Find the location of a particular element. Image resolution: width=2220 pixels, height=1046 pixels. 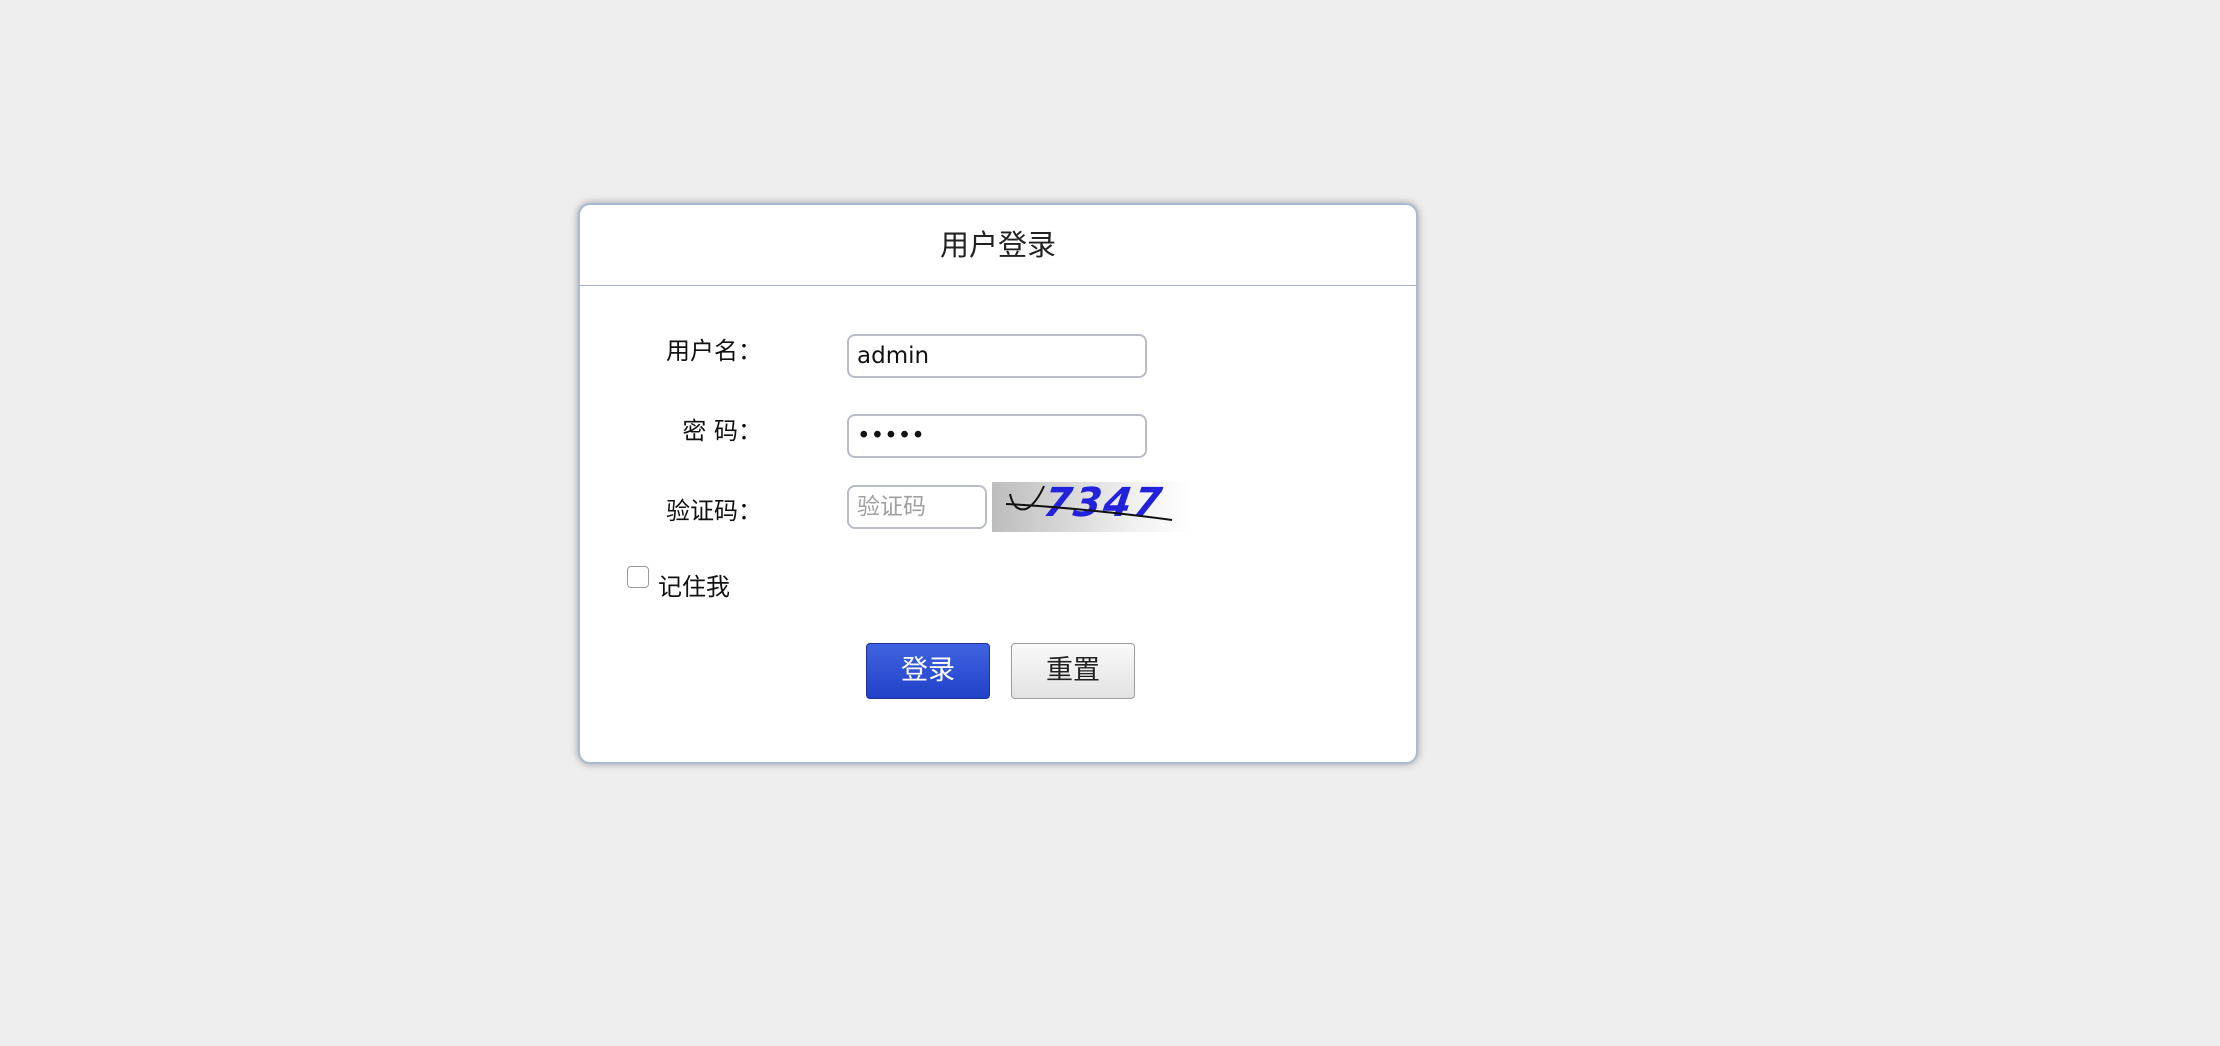

captcha-label: 验证码： is located at coordinates (714, 511).